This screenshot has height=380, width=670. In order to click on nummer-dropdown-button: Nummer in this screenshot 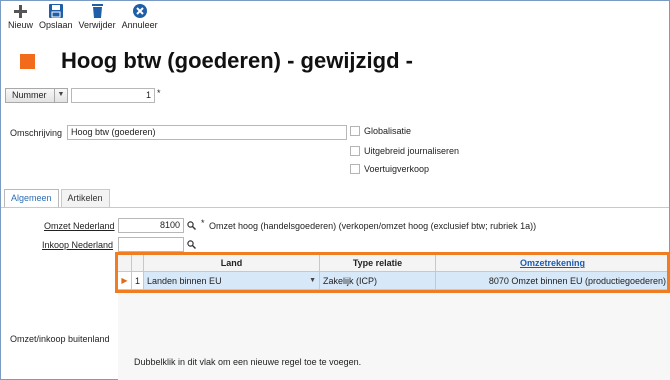, I will do `click(30, 95)`.